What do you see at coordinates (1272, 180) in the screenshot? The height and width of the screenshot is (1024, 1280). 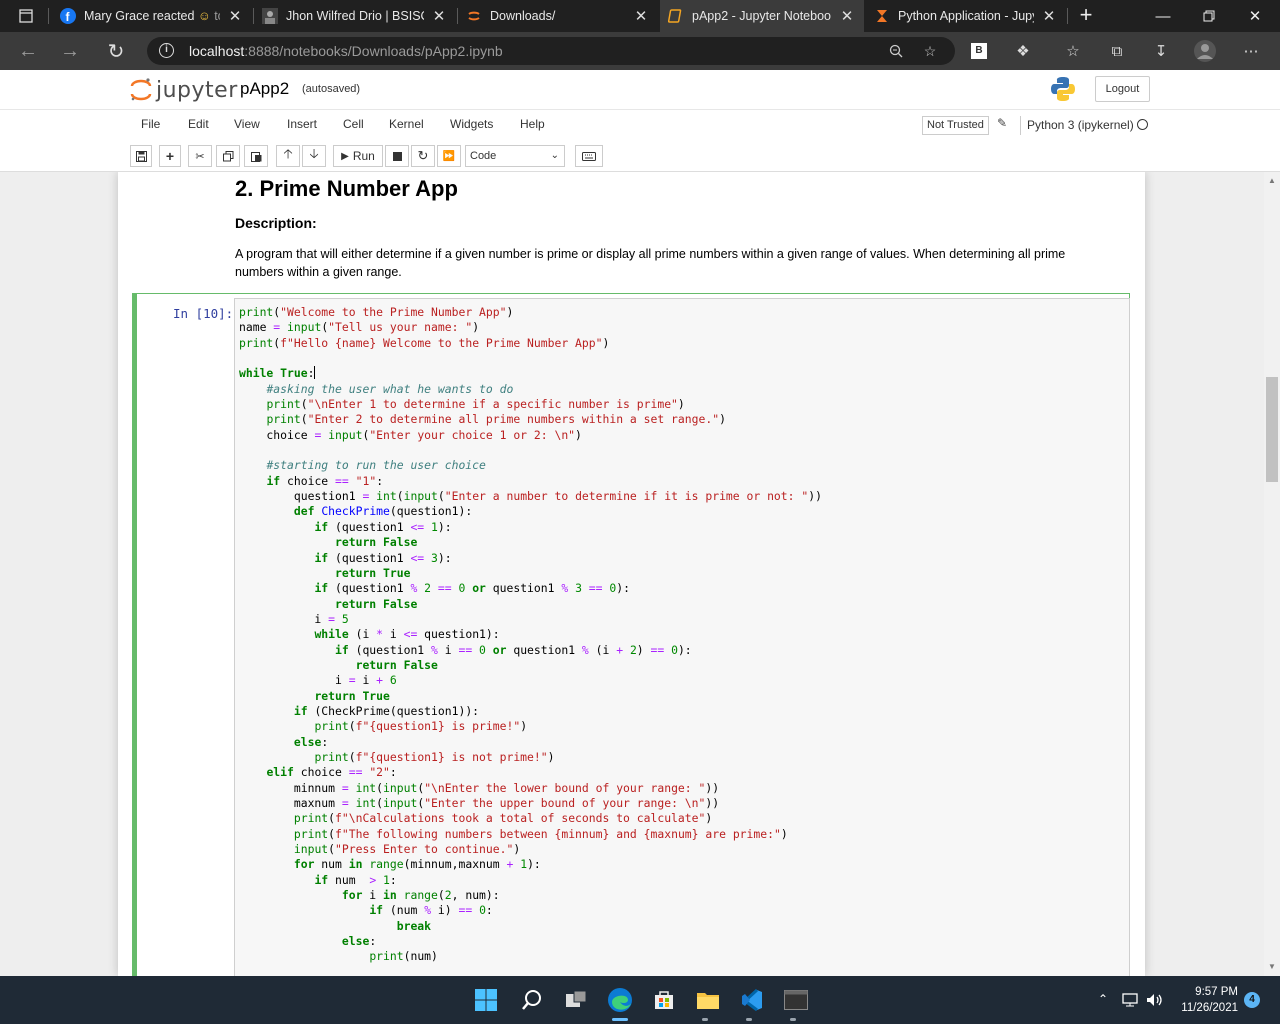 I see `scroll-up-icon: ▲` at bounding box center [1272, 180].